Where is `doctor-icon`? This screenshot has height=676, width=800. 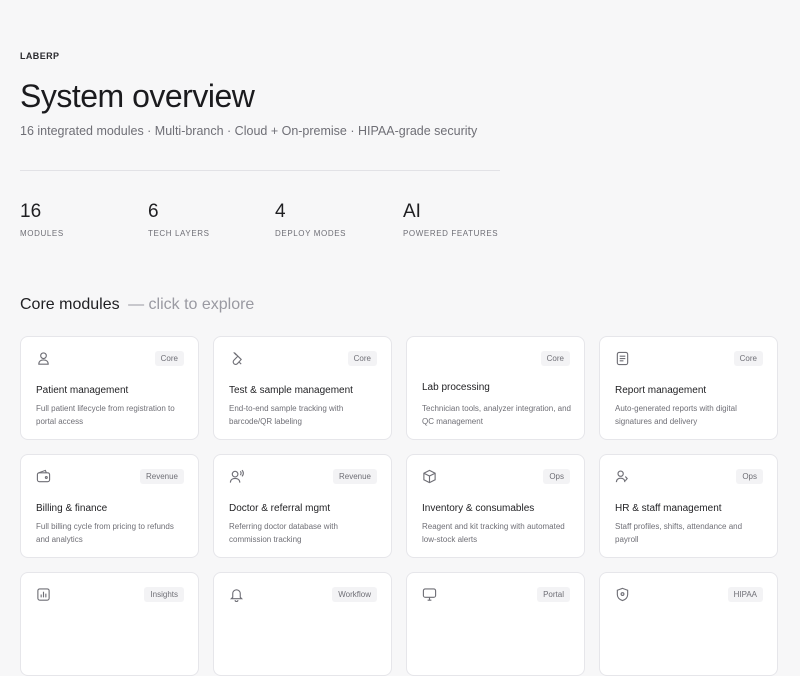 doctor-icon is located at coordinates (236, 476).